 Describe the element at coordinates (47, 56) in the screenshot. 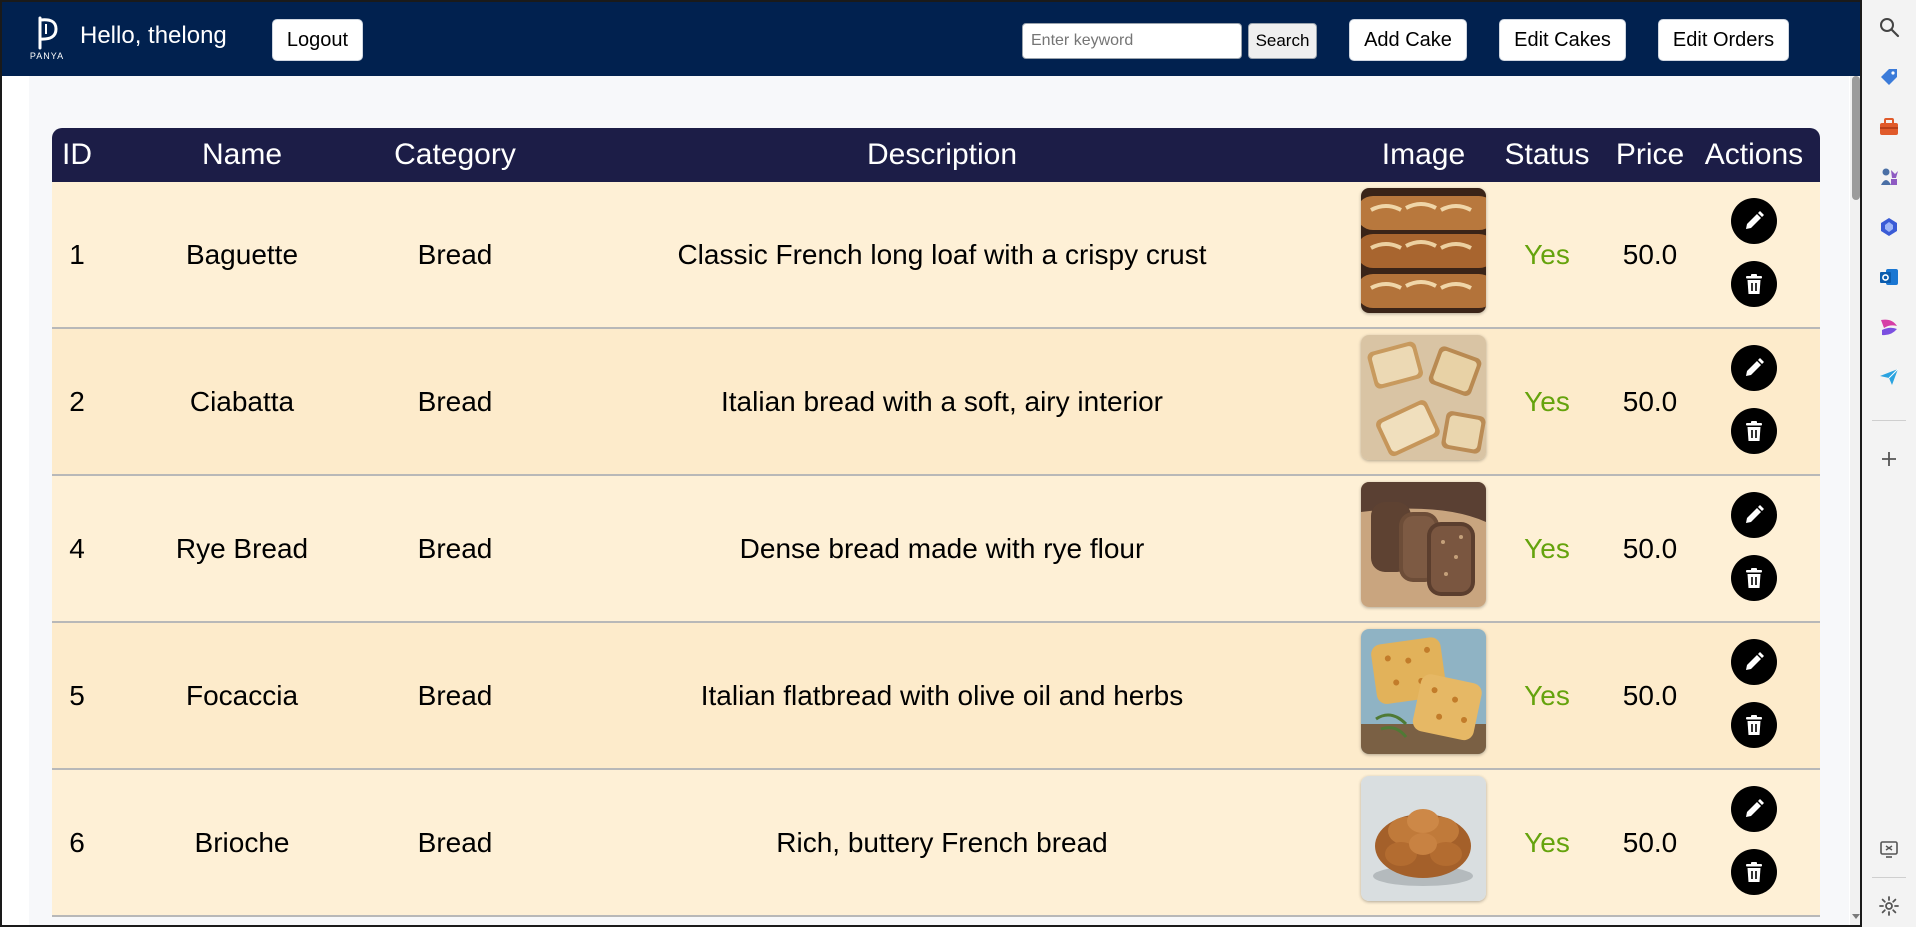

I see `logo-text: PANYA` at that location.